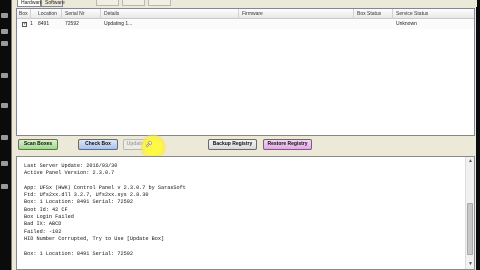  I want to click on log-line: Active Panel Version: 2.3.0.7, so click(69, 173).